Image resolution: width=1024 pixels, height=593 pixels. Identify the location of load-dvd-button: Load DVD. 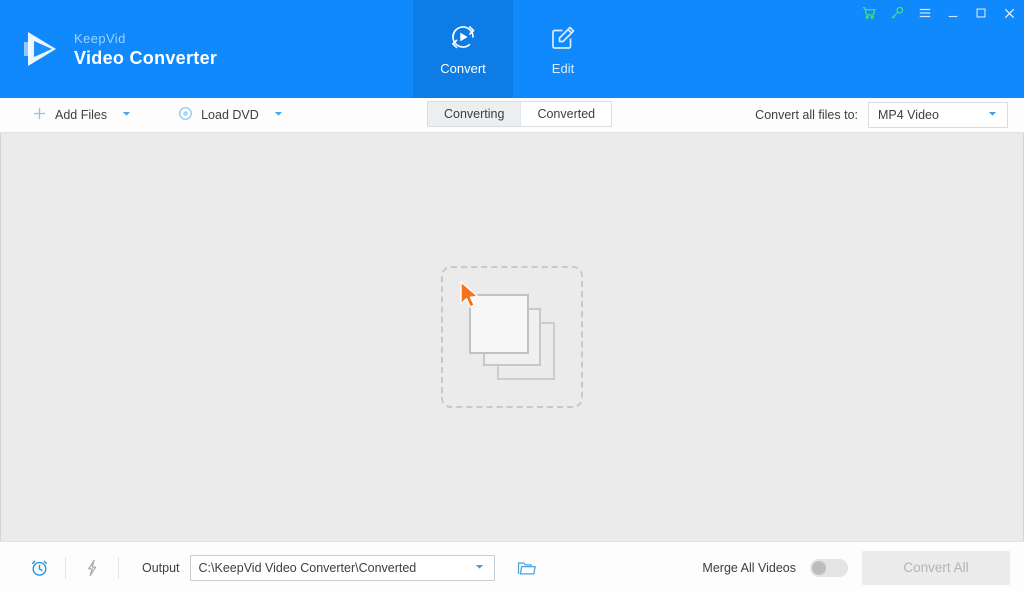
(218, 115).